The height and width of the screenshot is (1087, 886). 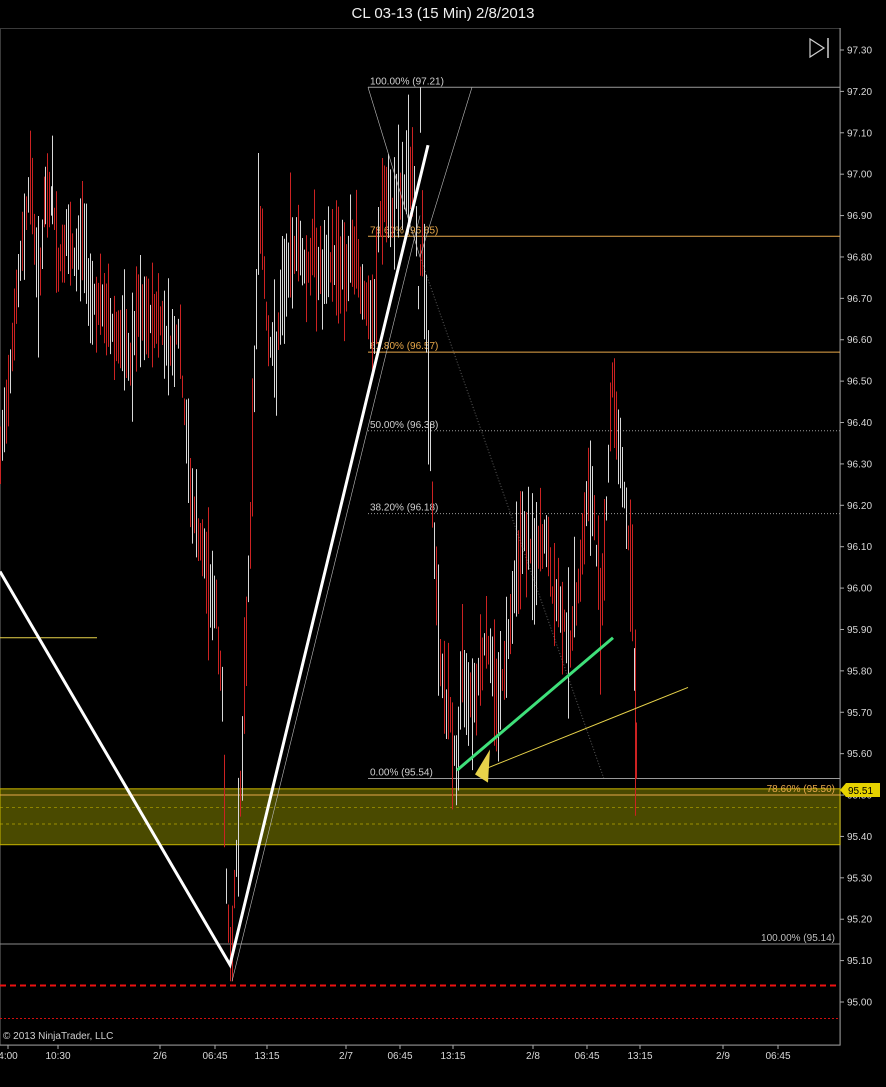 What do you see at coordinates (859, 754) in the screenshot?
I see `y-tick-label: 95.60` at bounding box center [859, 754].